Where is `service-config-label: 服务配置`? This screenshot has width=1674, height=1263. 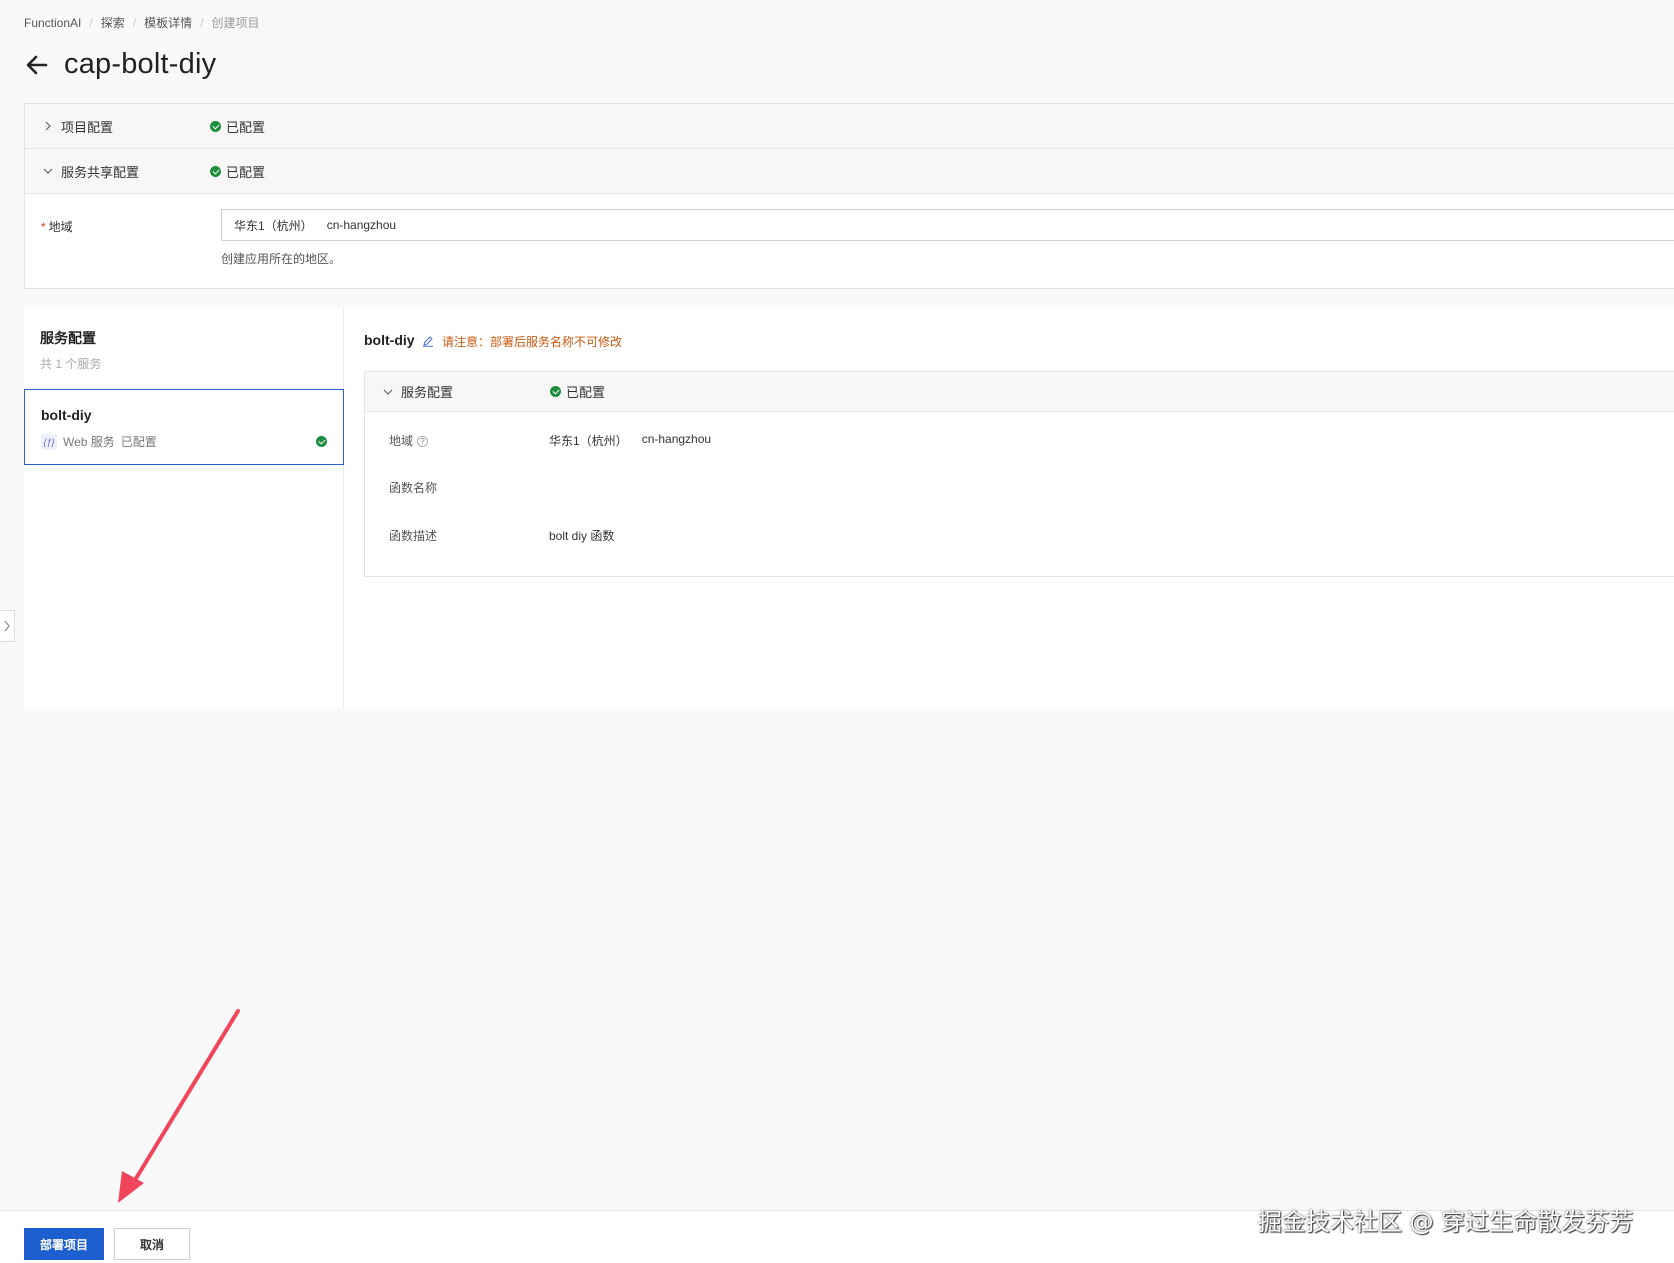 service-config-label: 服务配置 is located at coordinates (427, 392).